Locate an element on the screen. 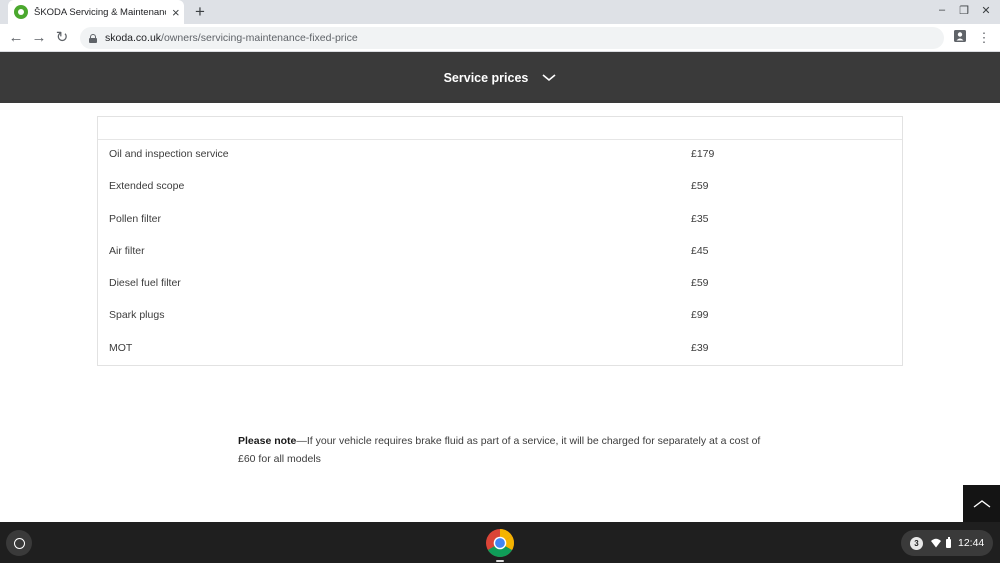 This screenshot has width=1000, height=563. service-prices-dropdown: Service prices is located at coordinates (500, 77).